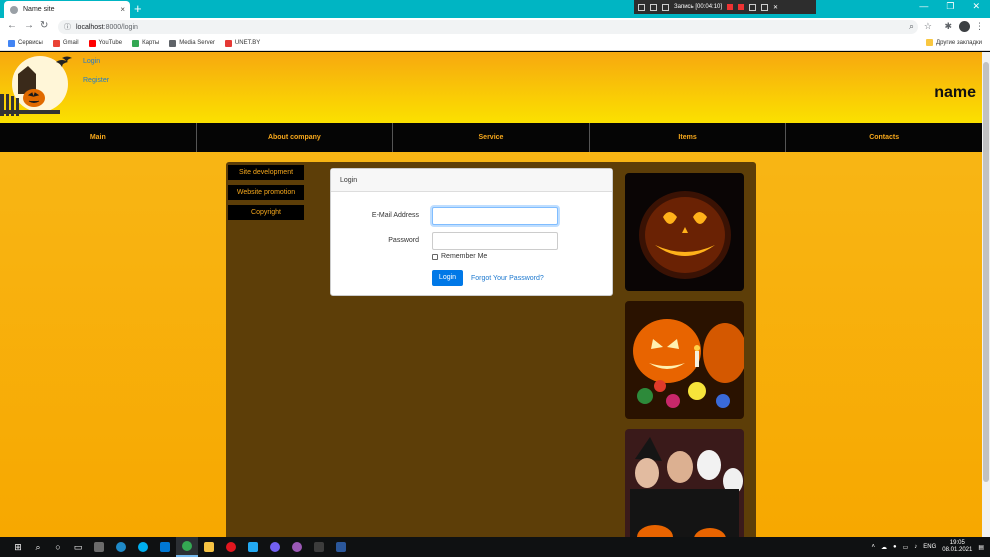  I want to click on youtube-icon, so click(92, 43).